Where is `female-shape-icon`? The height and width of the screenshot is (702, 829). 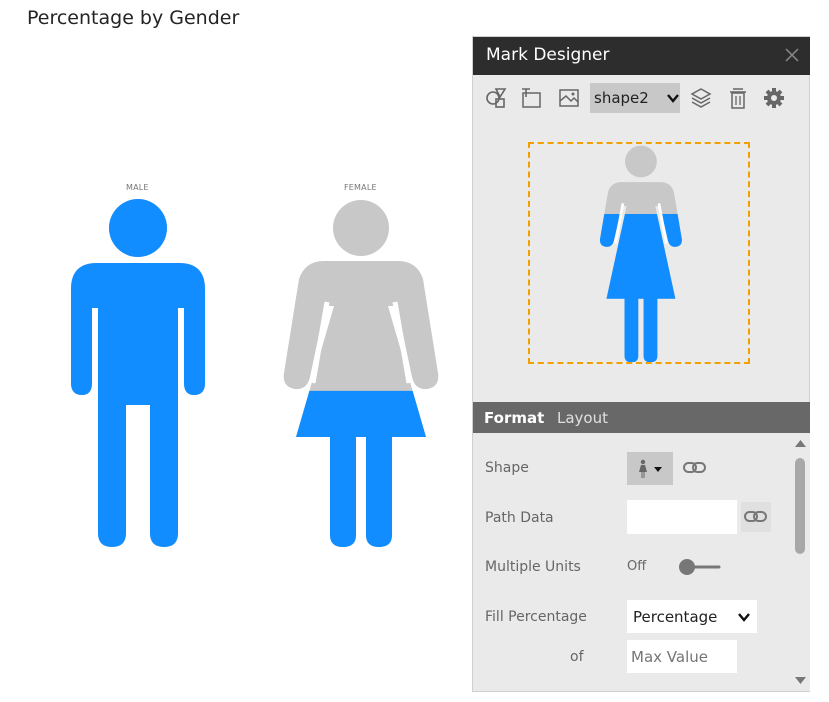
female-shape-icon is located at coordinates (643, 468).